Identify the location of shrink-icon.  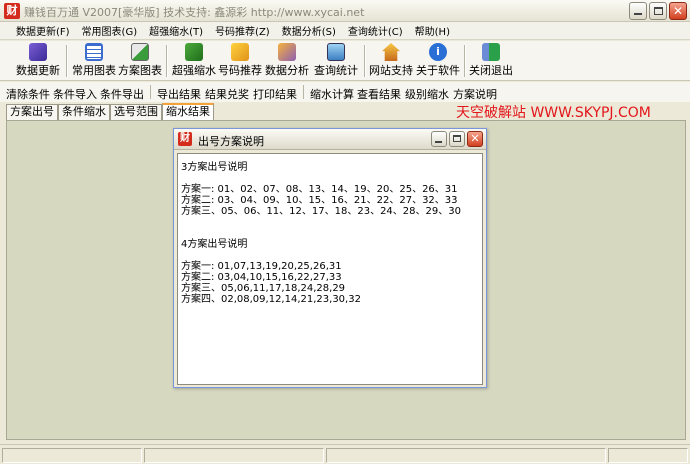
(194, 52).